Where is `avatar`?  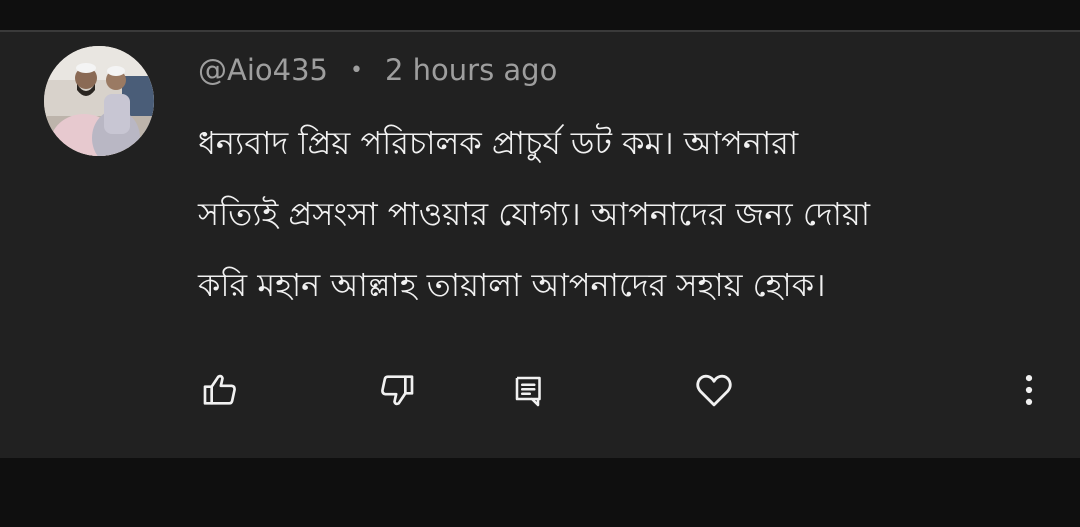 avatar is located at coordinates (99, 101).